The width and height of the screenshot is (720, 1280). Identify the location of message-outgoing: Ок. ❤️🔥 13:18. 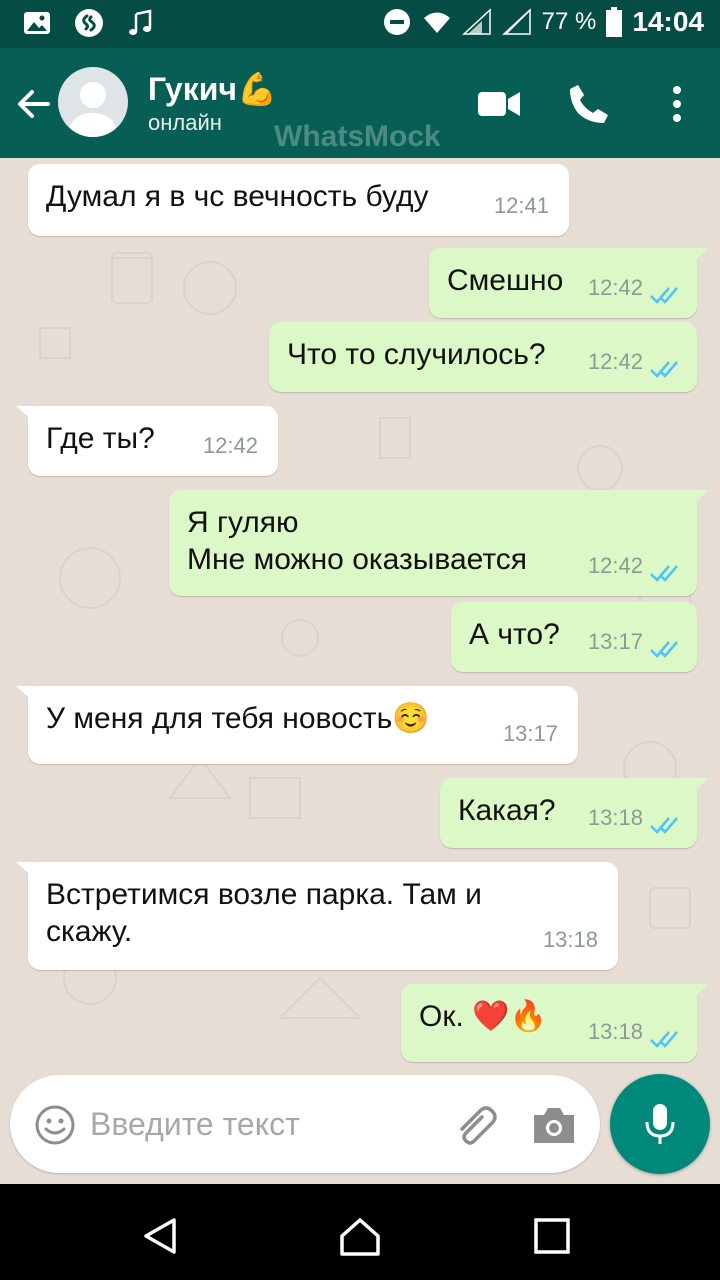
(555, 1023).